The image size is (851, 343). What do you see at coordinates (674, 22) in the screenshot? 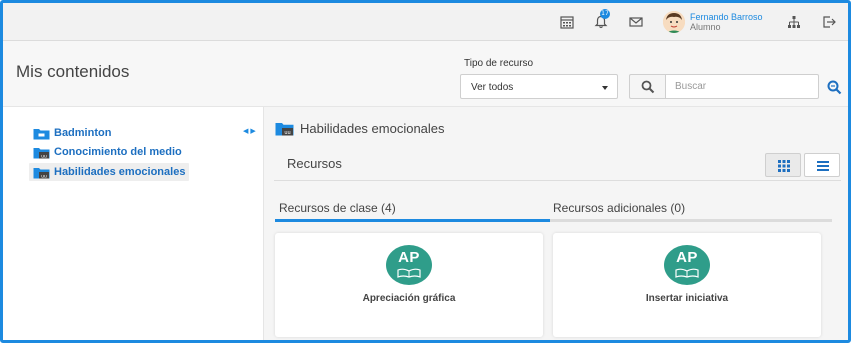
I see `avatar` at bounding box center [674, 22].